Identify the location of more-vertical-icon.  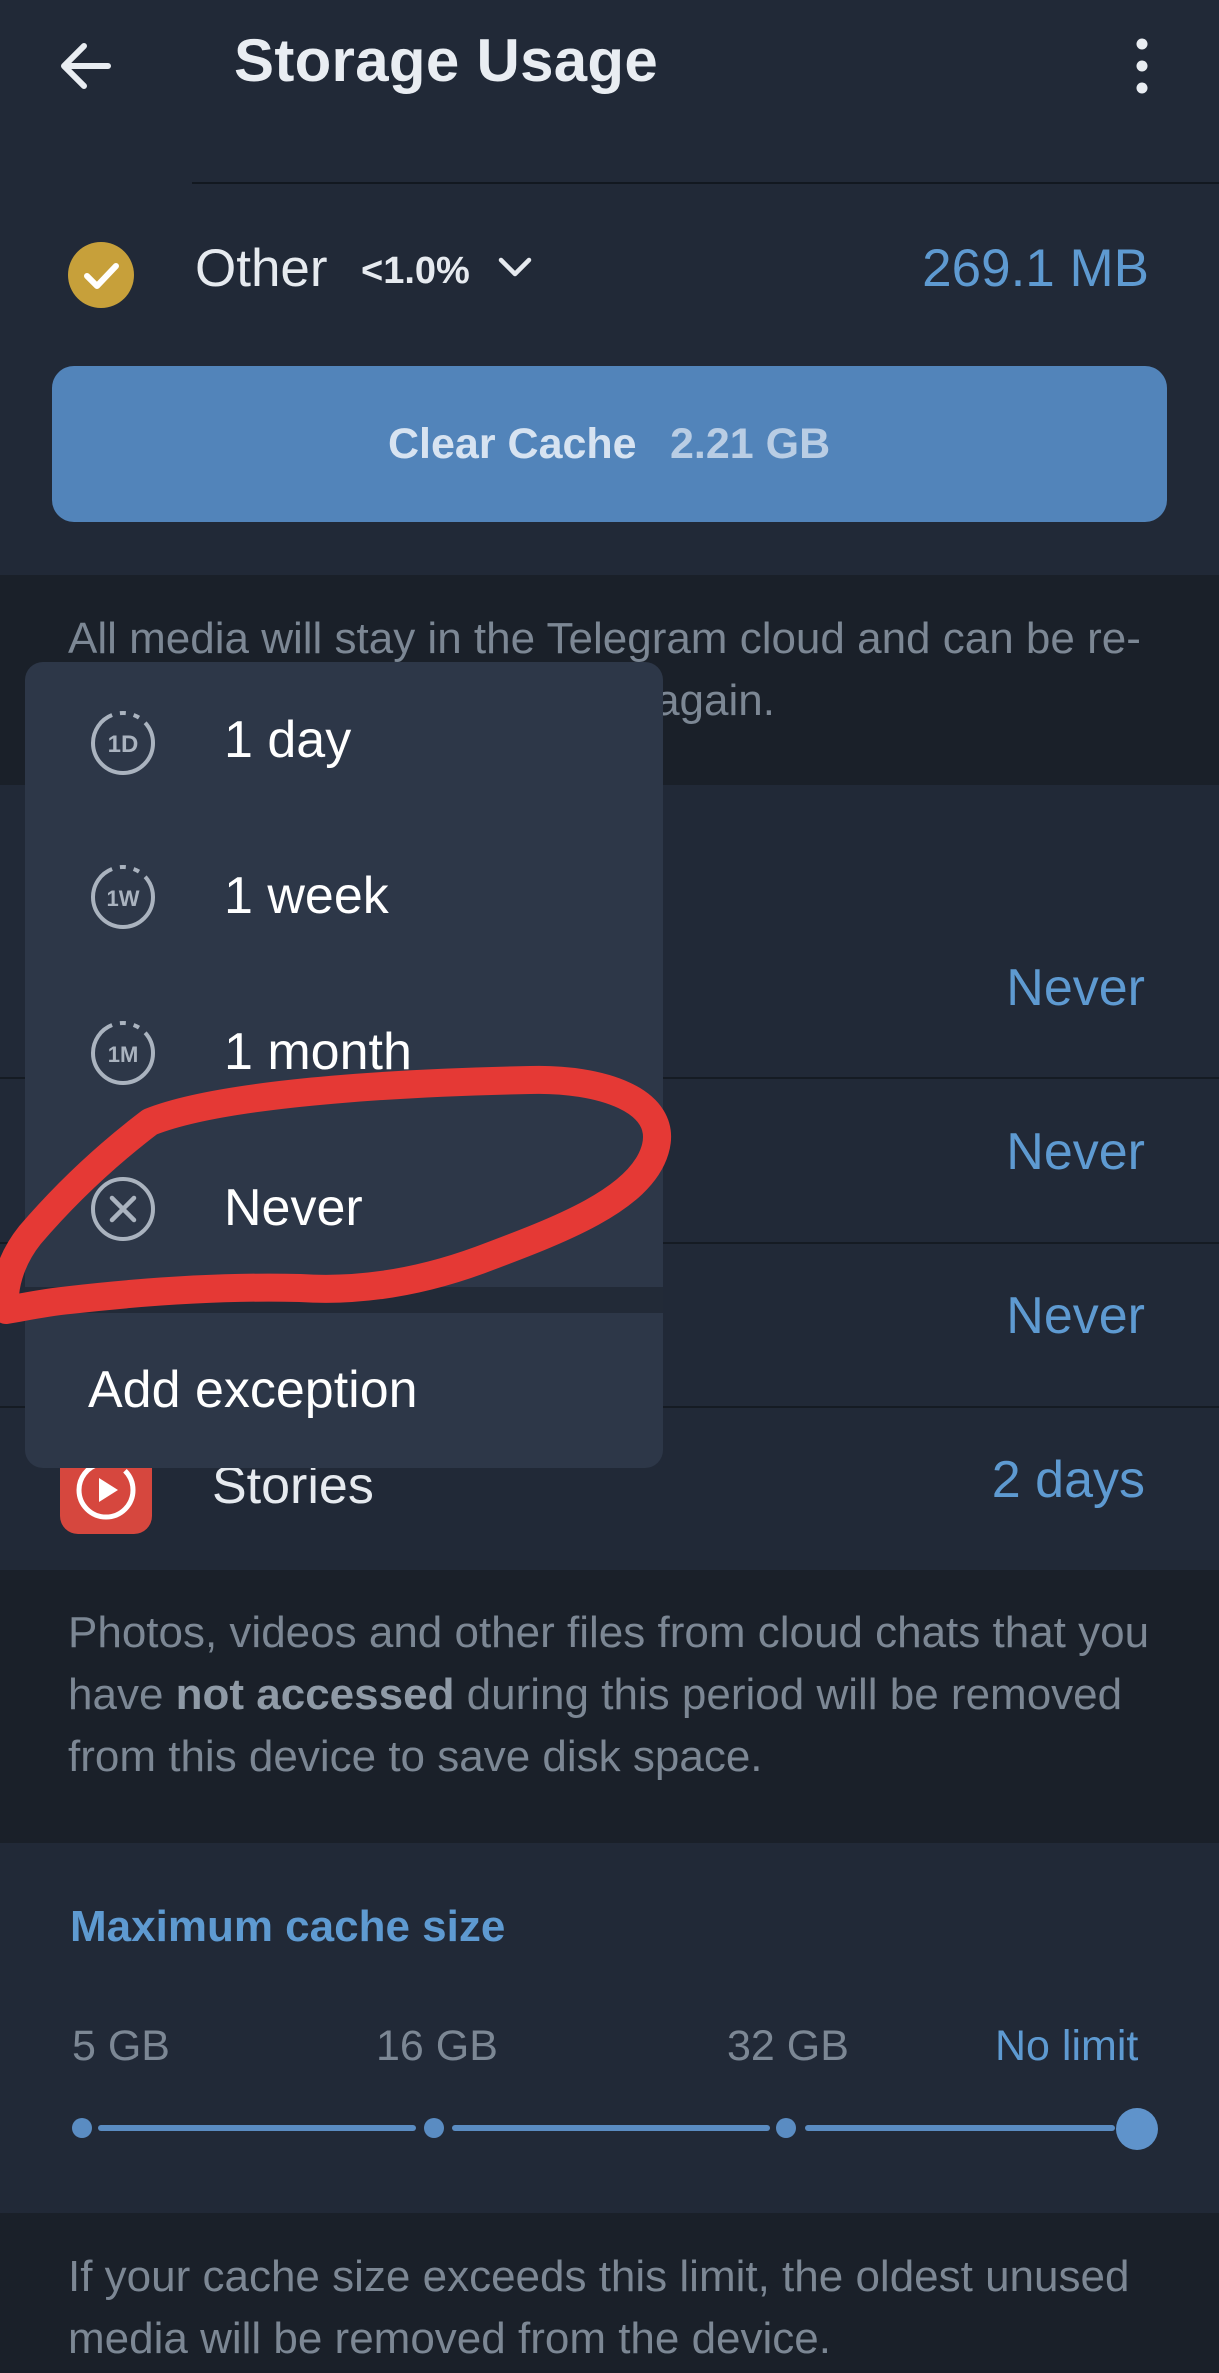
(1142, 66).